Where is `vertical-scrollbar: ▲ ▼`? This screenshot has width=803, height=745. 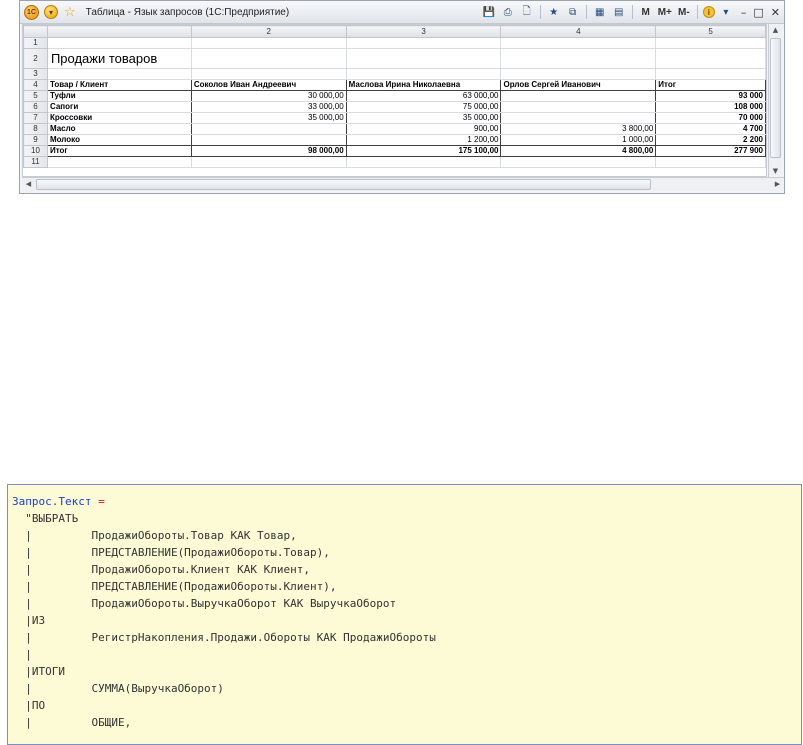 vertical-scrollbar: ▲ ▼ is located at coordinates (775, 100).